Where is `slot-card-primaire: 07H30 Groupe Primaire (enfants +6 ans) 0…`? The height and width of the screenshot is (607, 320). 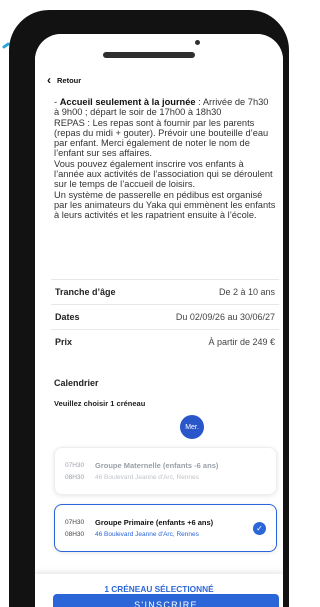
slot-card-primaire: 07H30 Groupe Primaire (enfants +6 ans) 0… is located at coordinates (165, 528).